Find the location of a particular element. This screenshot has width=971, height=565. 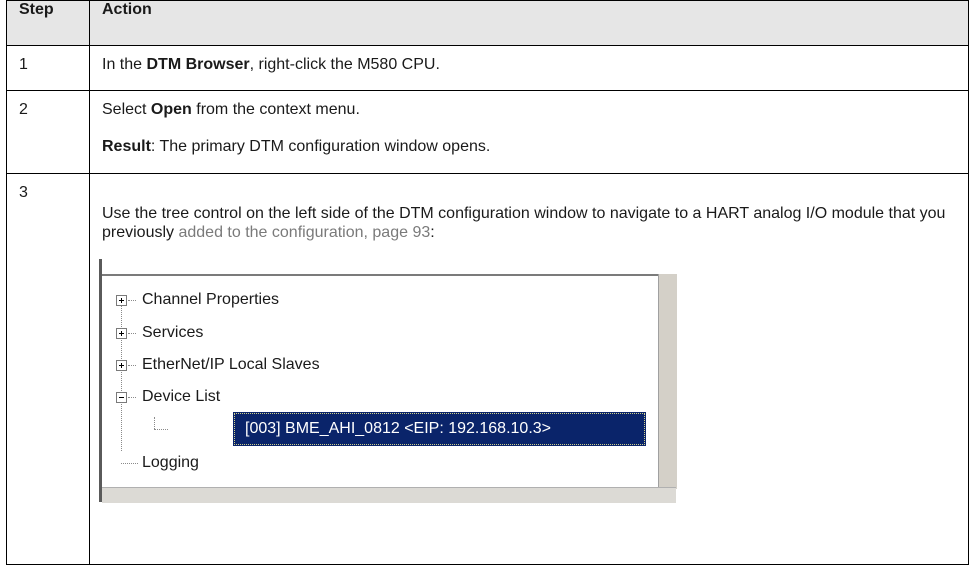

step-number: 2 is located at coordinates (48, 132).